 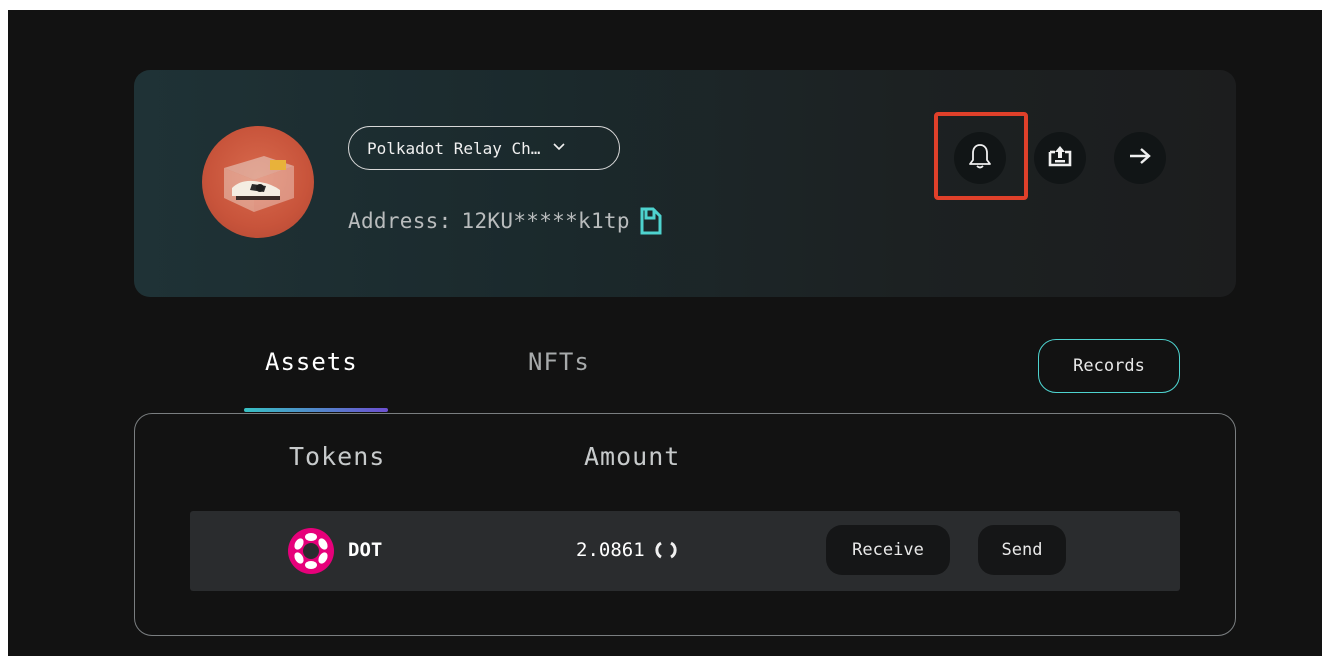 I want to click on column-header-tokens: Tokens, so click(x=337, y=456).